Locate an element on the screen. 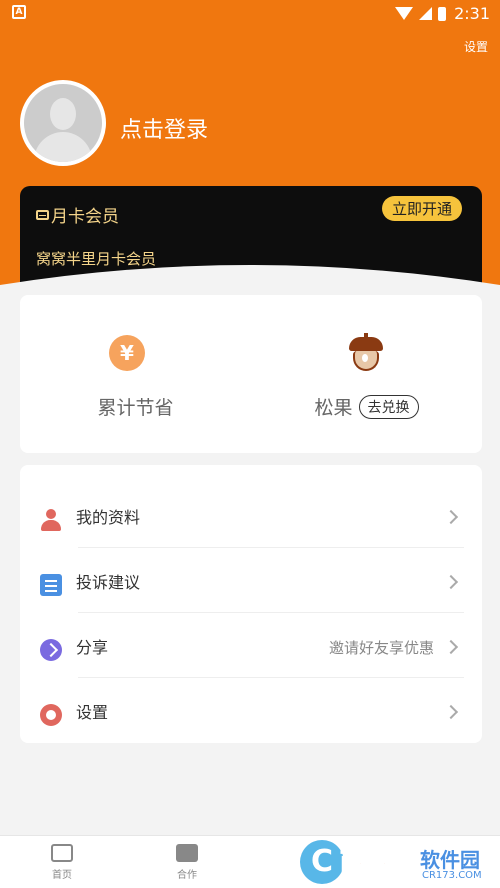 The image size is (500, 888). tab-label: 合作 is located at coordinates (187, 875).